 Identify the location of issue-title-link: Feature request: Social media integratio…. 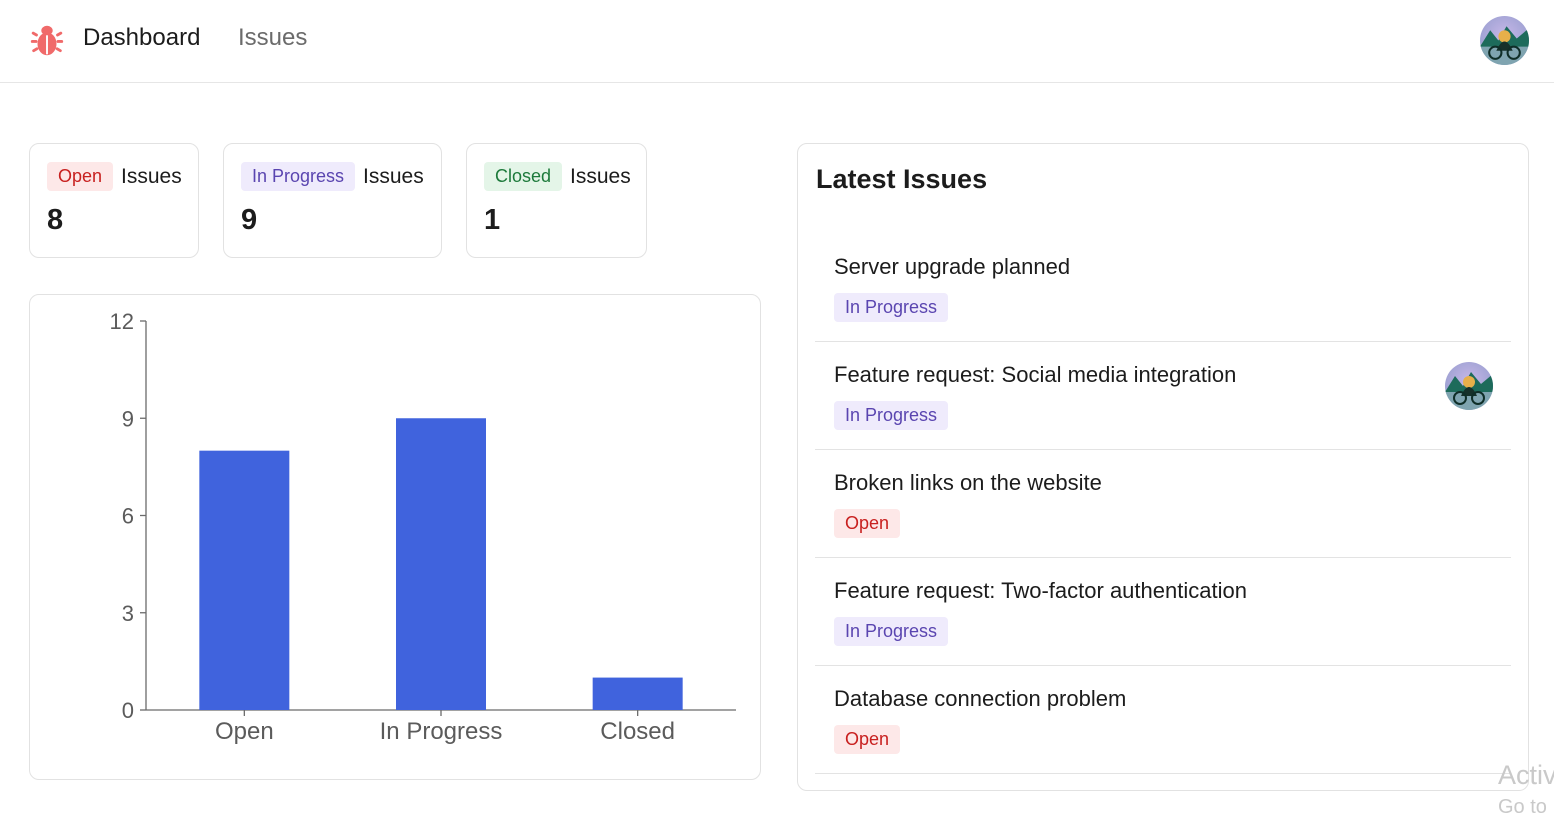
(1035, 375).